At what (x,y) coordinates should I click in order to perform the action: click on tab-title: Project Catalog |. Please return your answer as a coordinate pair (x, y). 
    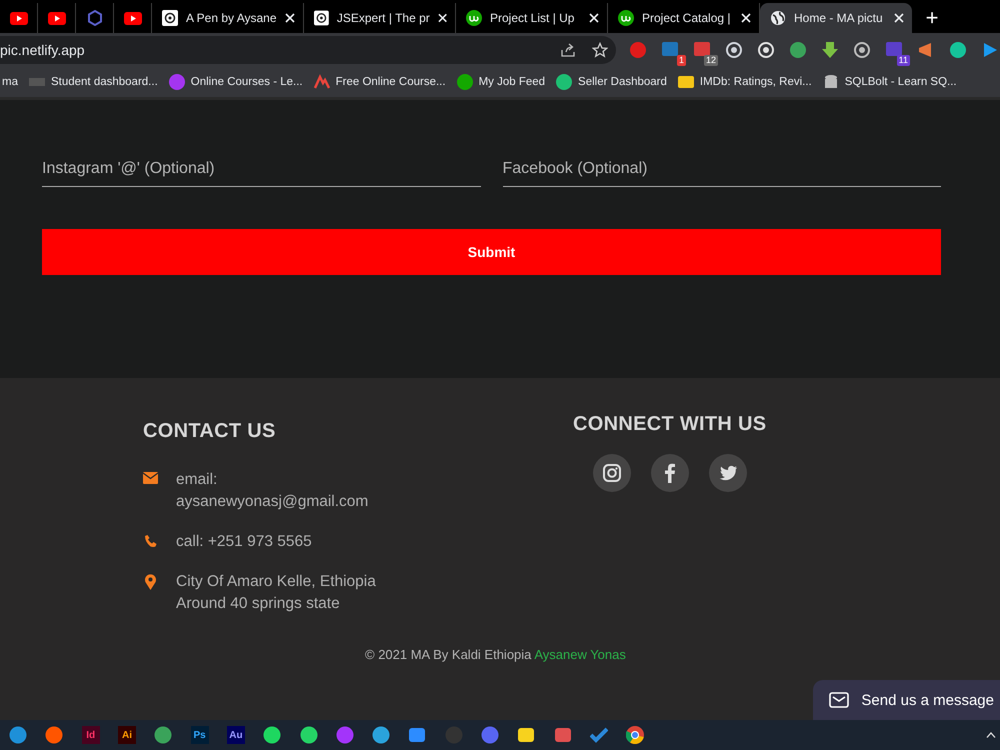
    Looking at the image, I should click on (687, 18).